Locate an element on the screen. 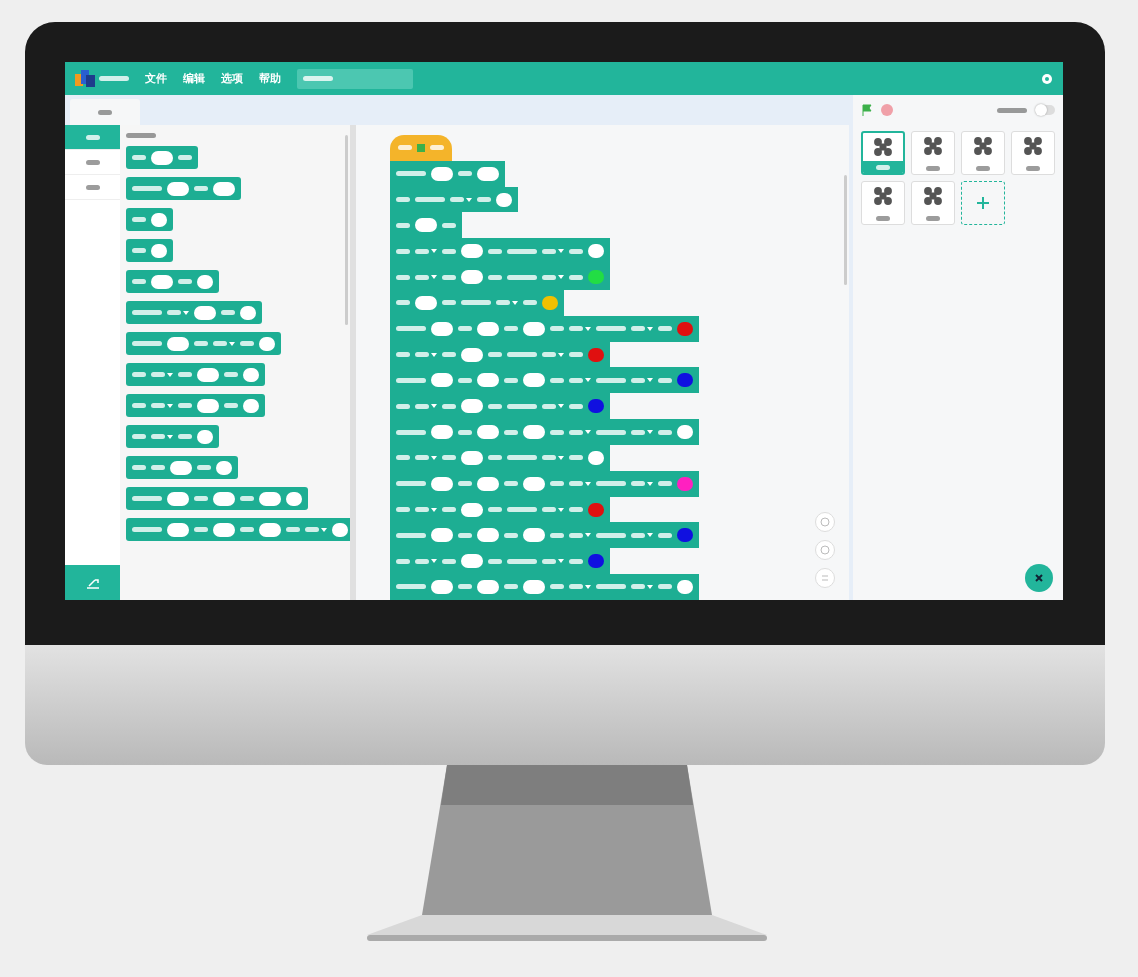 The image size is (1138, 977). zoom-in-button is located at coordinates (825, 522).